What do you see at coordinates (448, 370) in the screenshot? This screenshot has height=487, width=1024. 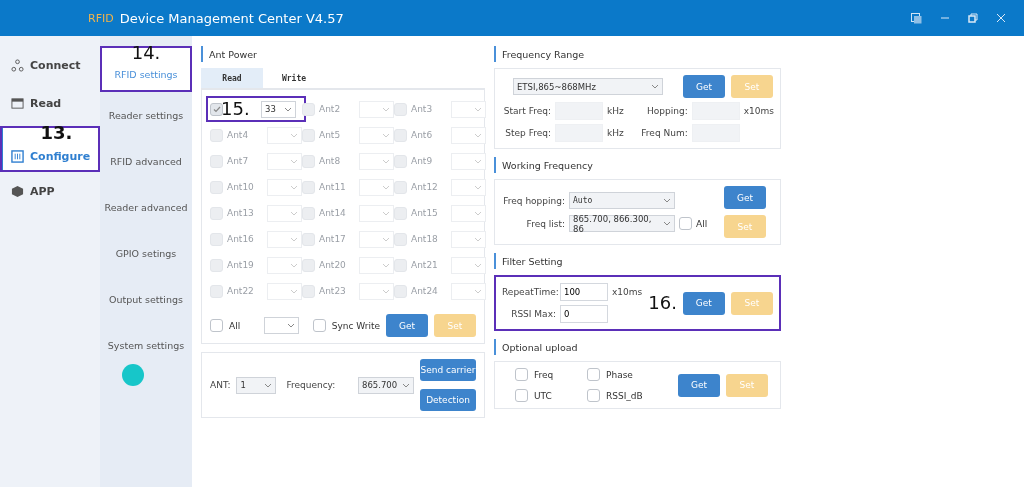 I see `send-carrier-button: Send carrier` at bounding box center [448, 370].